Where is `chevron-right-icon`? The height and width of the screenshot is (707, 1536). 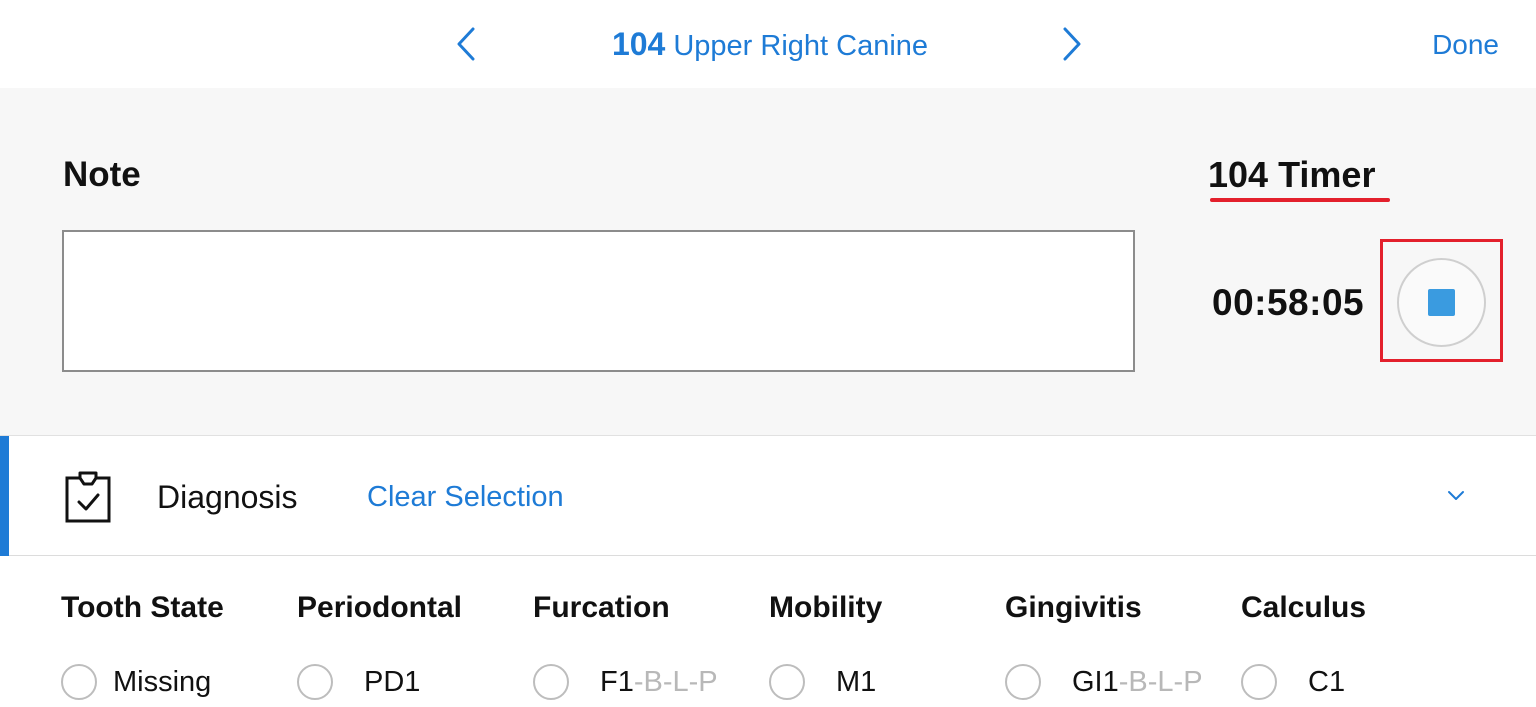
chevron-right-icon is located at coordinates (1072, 44).